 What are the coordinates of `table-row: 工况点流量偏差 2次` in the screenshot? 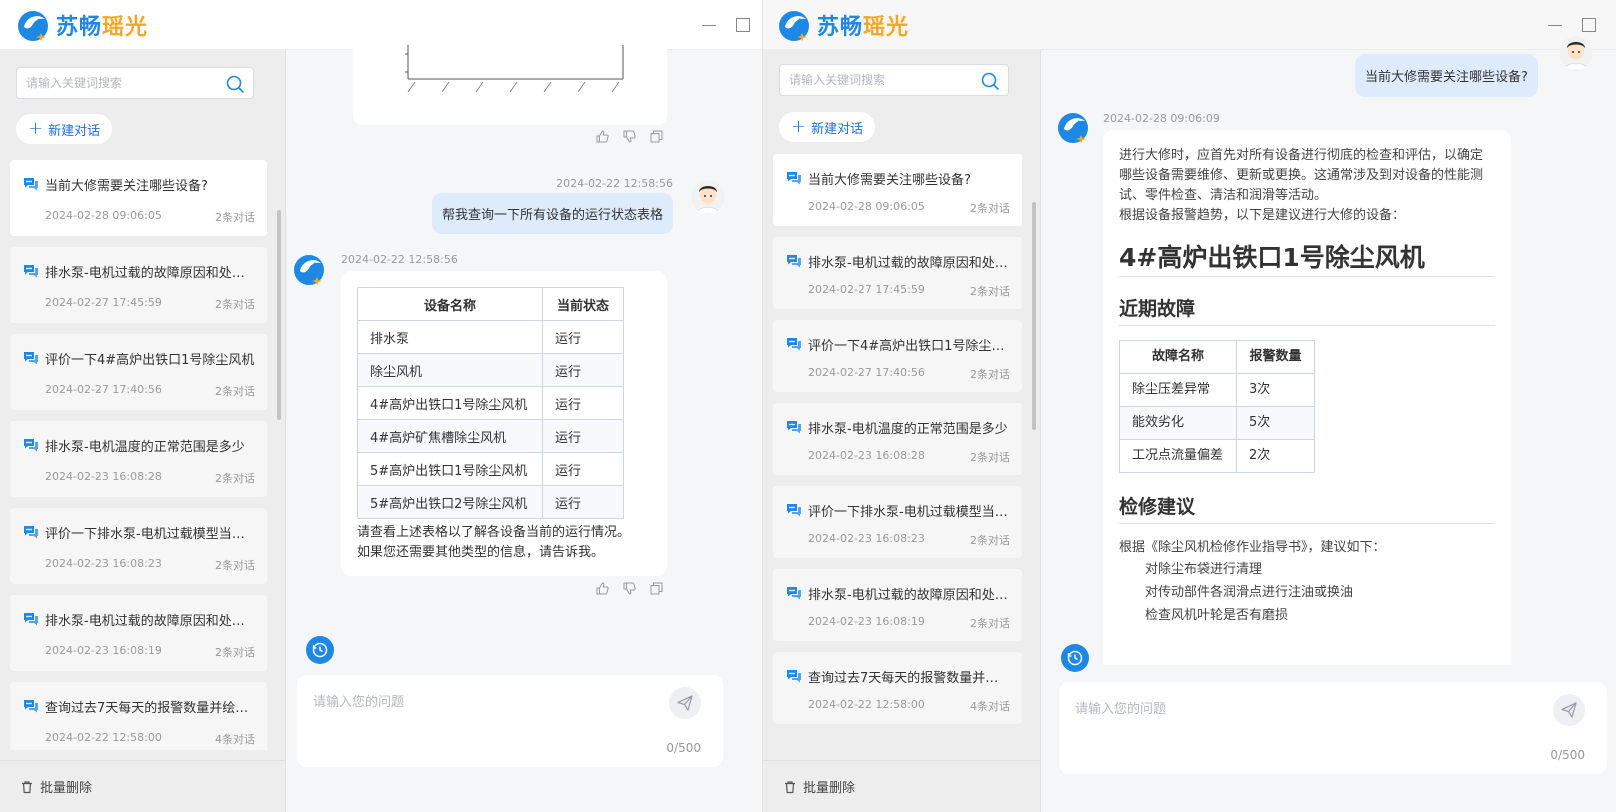 It's located at (1217, 456).